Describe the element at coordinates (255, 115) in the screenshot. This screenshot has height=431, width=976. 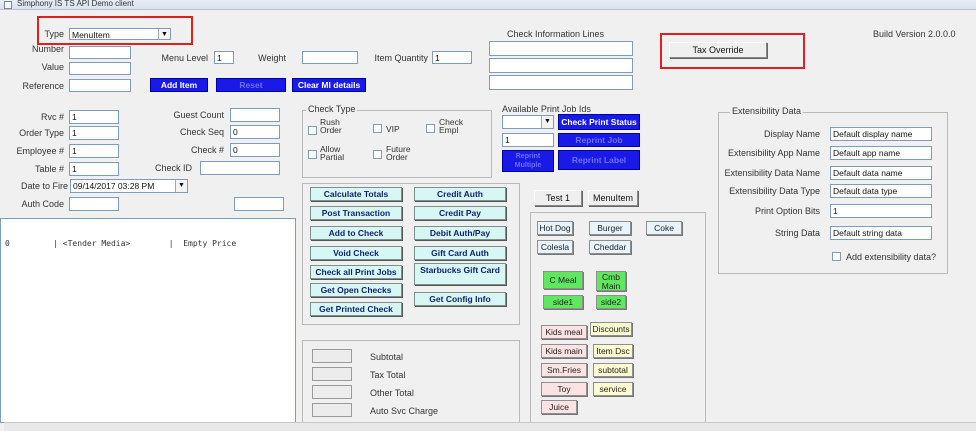
I see `guest-count-input` at that location.